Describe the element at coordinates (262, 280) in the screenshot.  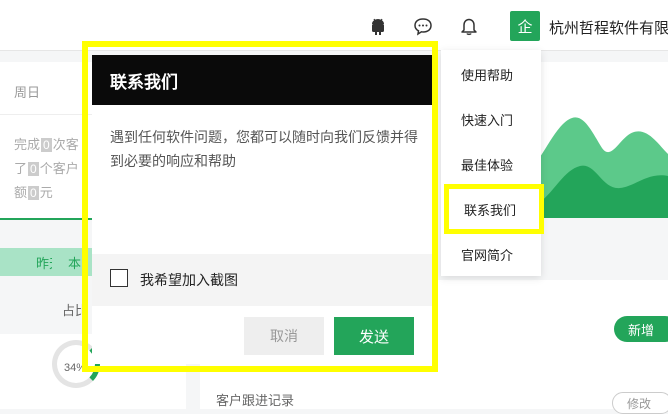
I see `screenshot-option-row: 我希望加入截图` at that location.